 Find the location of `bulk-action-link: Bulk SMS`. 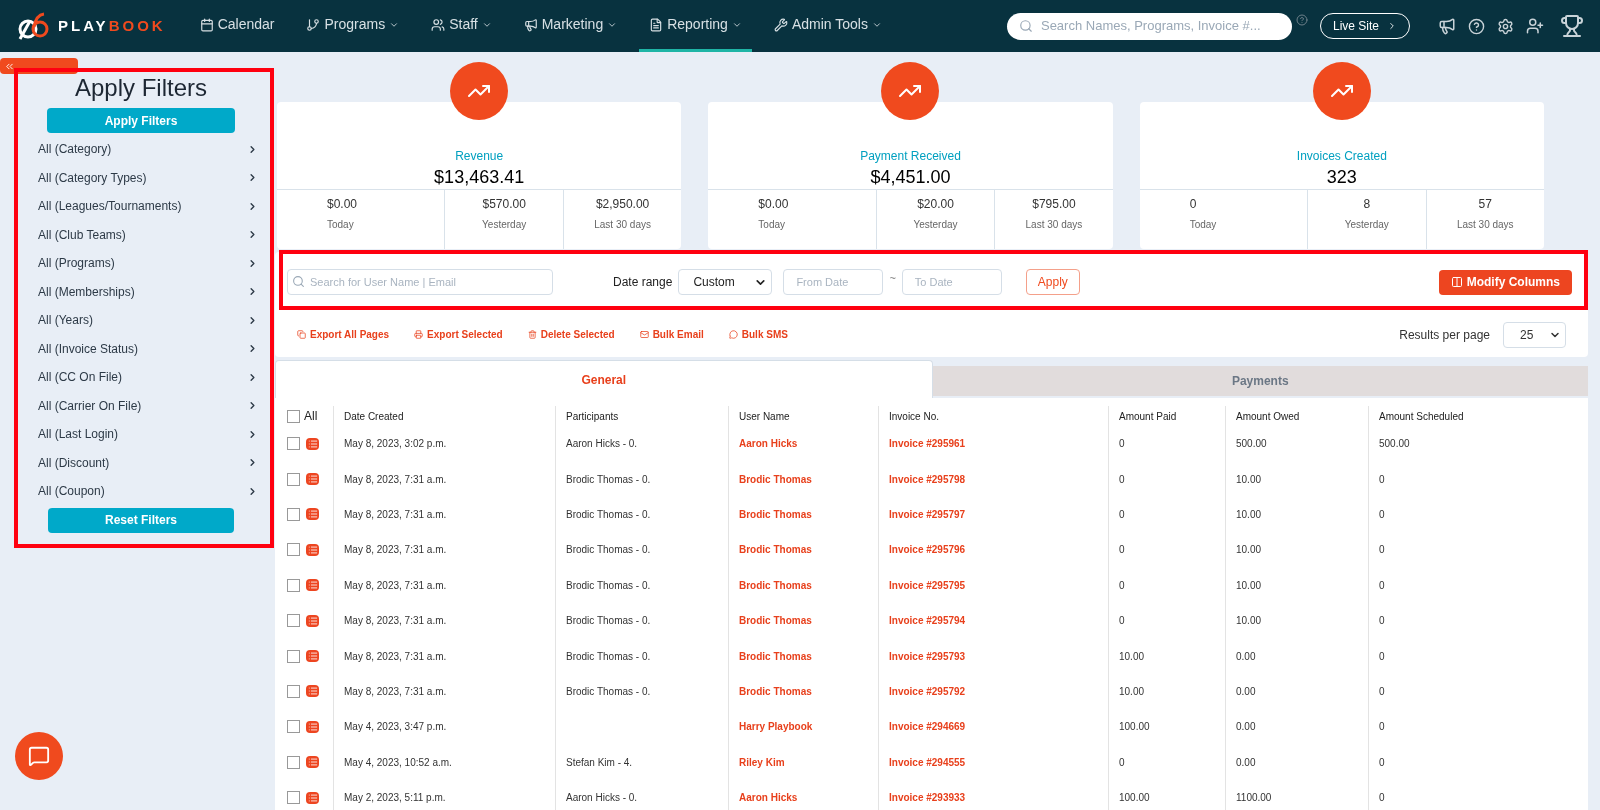

bulk-action-link: Bulk SMS is located at coordinates (758, 334).